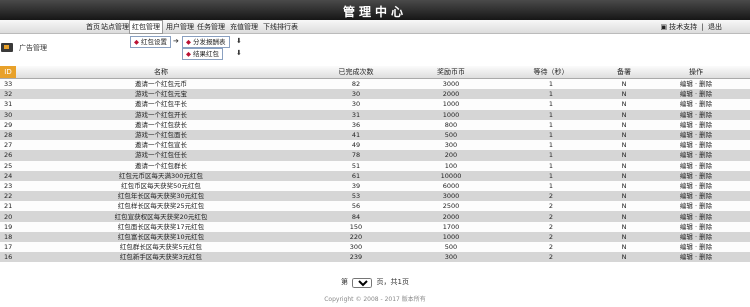 The image size is (750, 307). I want to click on arrow-down-icon: ⬇, so click(239, 53).